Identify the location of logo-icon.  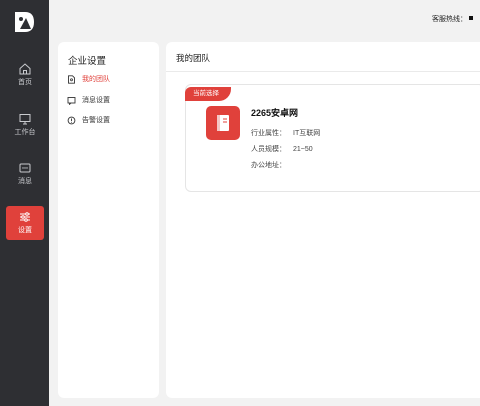
(24, 22).